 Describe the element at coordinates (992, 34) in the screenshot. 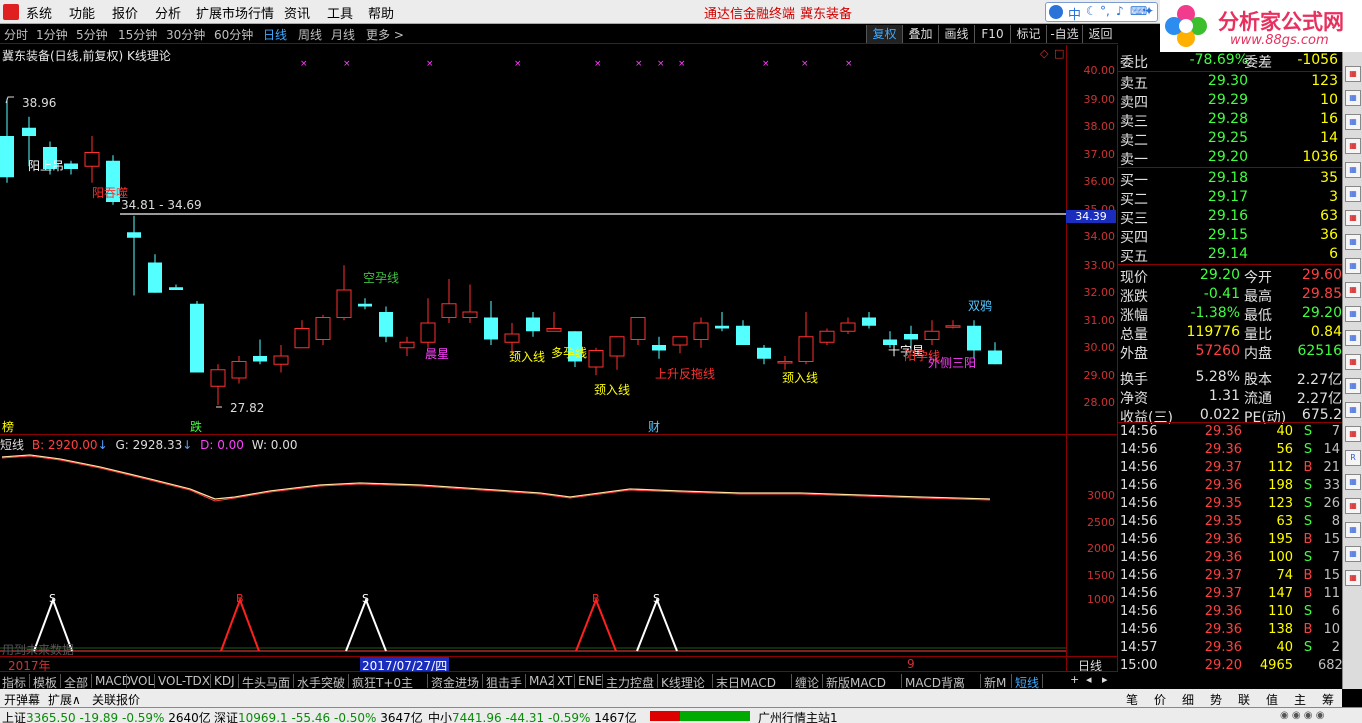

I see `tb-f10: F10` at that location.